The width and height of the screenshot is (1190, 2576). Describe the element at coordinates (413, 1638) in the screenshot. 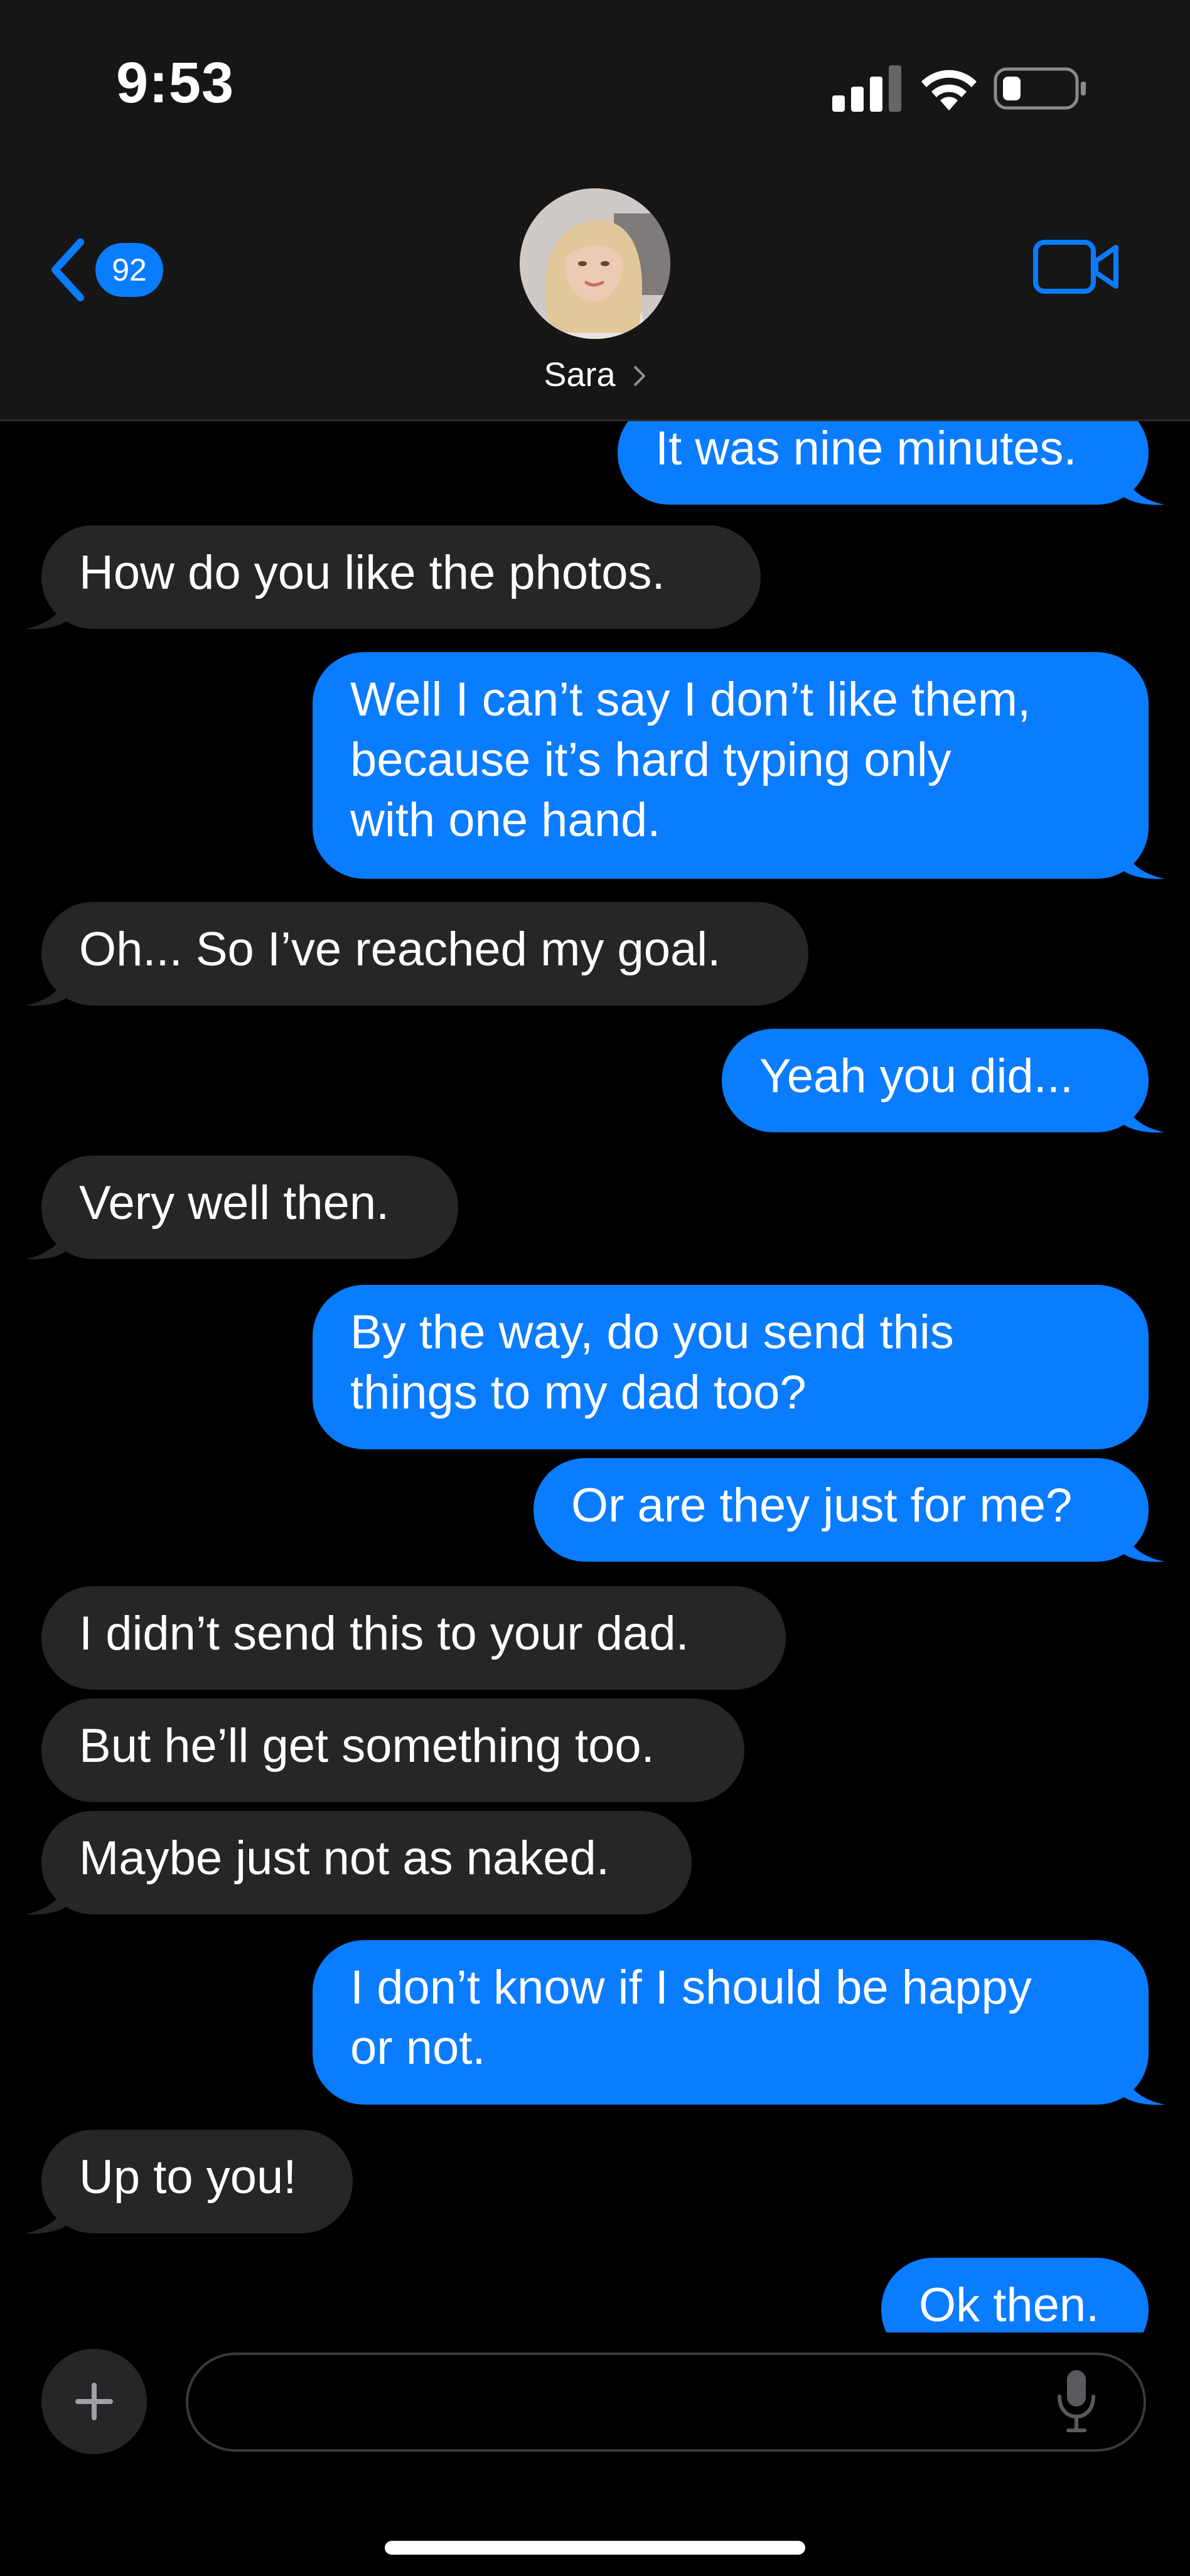

I see `message-bubble-incoming: I didn’t send this to your dad.` at that location.